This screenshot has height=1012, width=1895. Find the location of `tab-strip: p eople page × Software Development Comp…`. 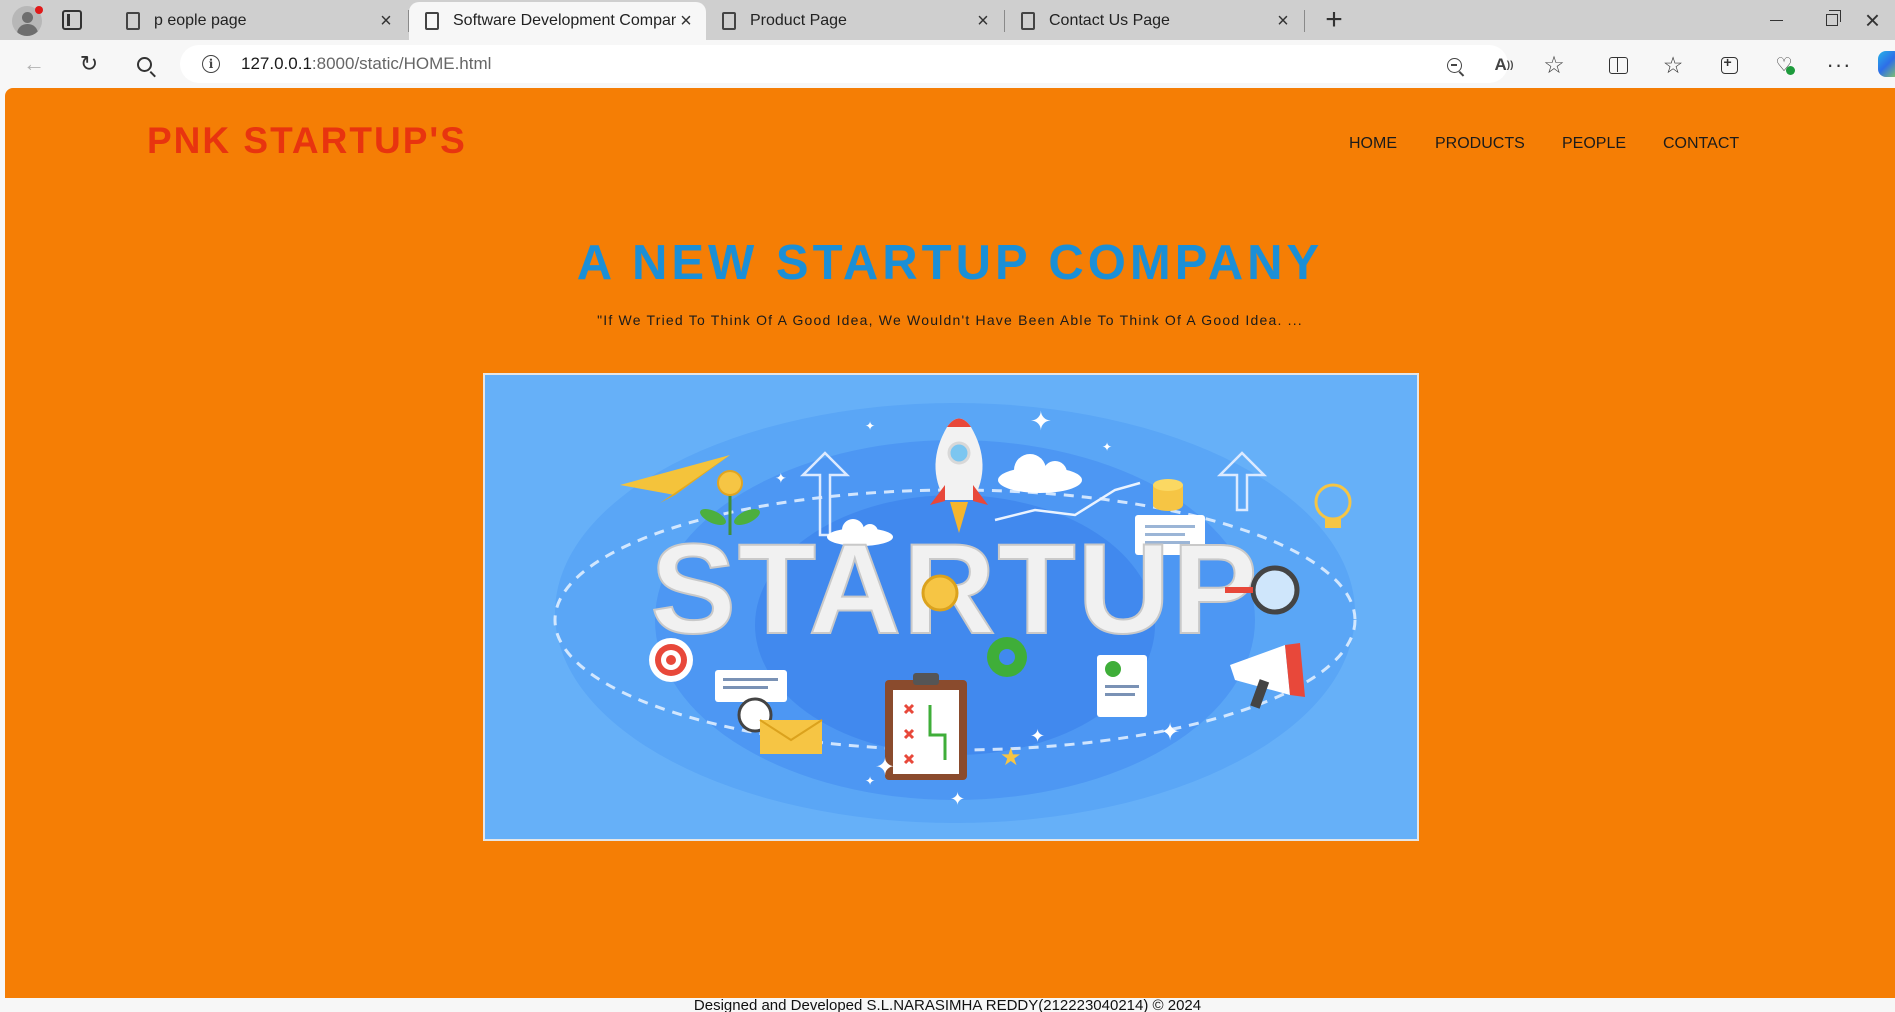

tab-strip: p eople page × Software Development Comp… is located at coordinates (947, 20).